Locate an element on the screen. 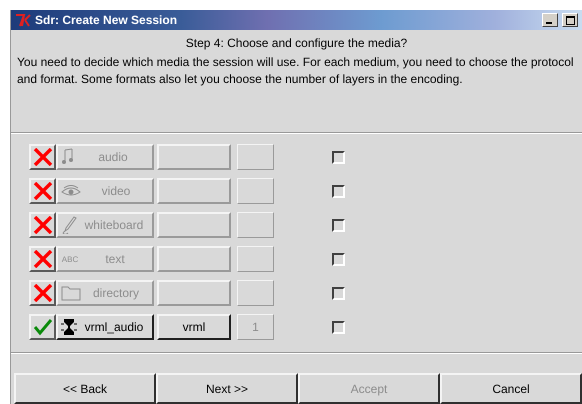 The image size is (582, 404). wizard-button: Cancel is located at coordinates (511, 388).